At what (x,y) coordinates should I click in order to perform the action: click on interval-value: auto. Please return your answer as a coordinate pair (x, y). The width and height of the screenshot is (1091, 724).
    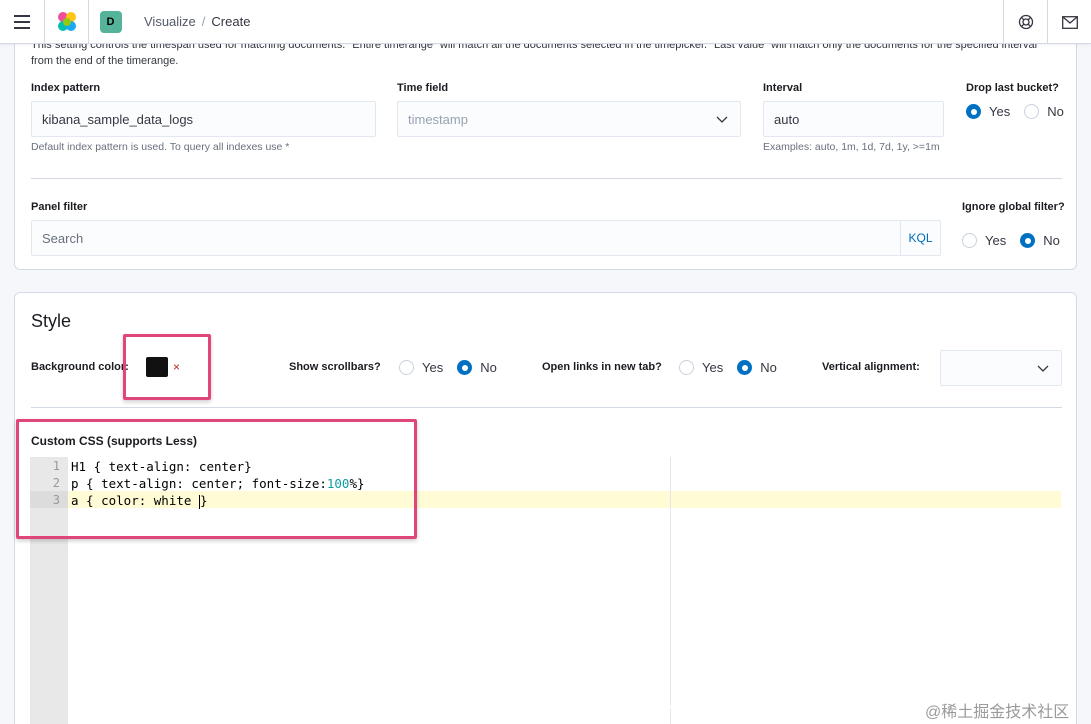
    Looking at the image, I should click on (787, 119).